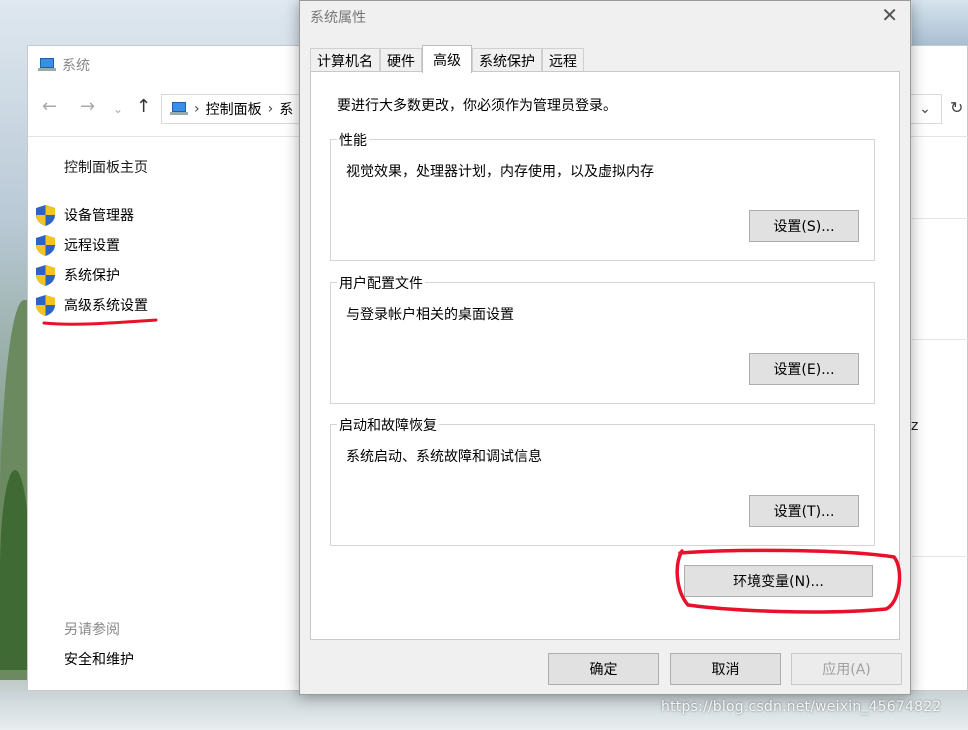 This screenshot has width=968, height=730. Describe the element at coordinates (100, 322) in the screenshot. I see `red-underline-annotation` at that location.